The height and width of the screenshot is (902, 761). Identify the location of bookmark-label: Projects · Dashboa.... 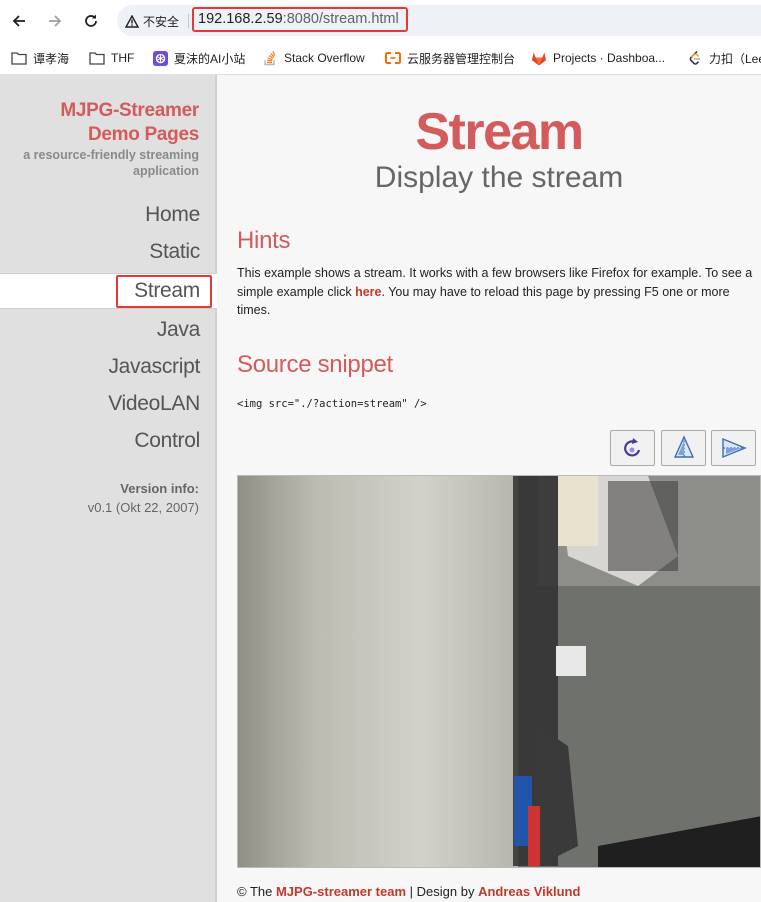
(609, 58).